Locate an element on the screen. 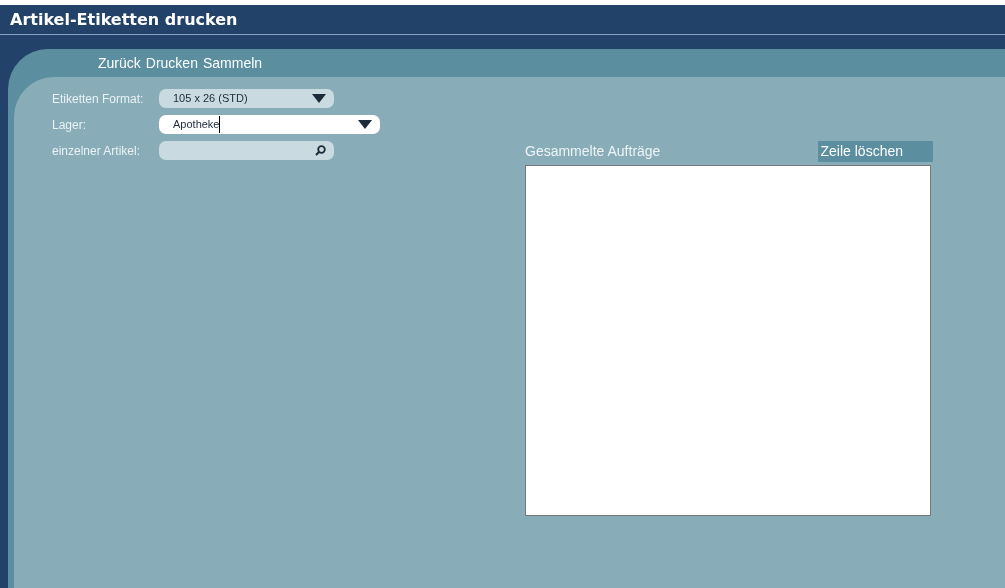  menu-link: Sammeln is located at coordinates (232, 63).